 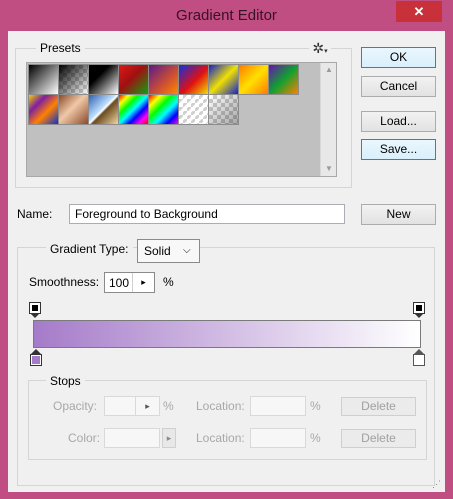 What do you see at coordinates (438, 484) in the screenshot?
I see `resize-grip-icon: ⋰` at bounding box center [438, 484].